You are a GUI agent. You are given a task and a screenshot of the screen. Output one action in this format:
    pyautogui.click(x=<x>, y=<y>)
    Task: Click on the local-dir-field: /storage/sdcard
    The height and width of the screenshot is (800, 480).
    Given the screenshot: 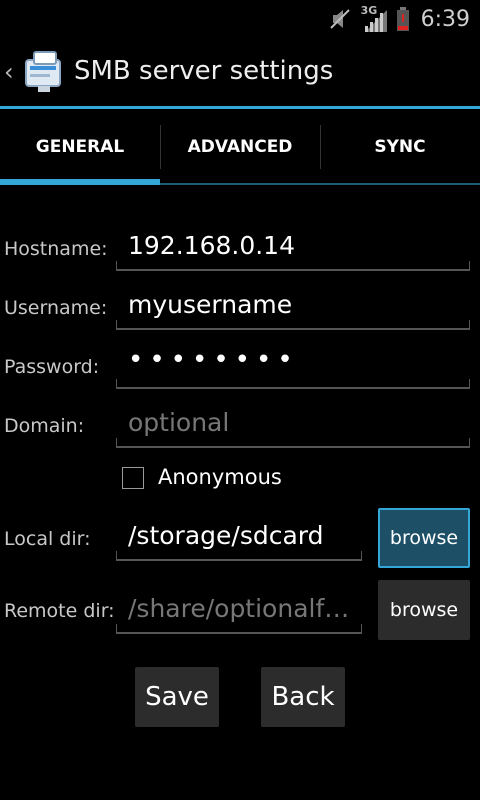 What is the action you would take?
    pyautogui.click(x=239, y=540)
    